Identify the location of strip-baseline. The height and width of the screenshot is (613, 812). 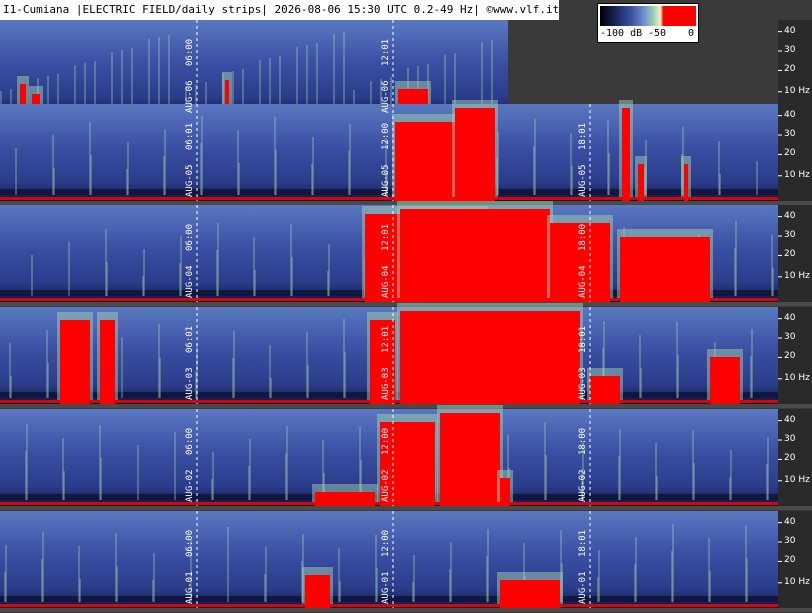
(389, 605).